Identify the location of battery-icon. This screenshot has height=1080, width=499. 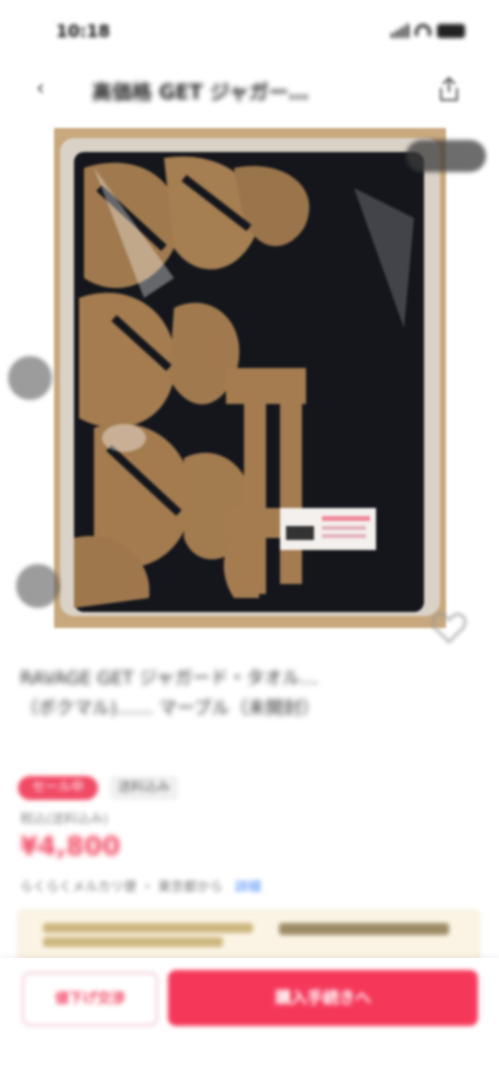
(451, 31).